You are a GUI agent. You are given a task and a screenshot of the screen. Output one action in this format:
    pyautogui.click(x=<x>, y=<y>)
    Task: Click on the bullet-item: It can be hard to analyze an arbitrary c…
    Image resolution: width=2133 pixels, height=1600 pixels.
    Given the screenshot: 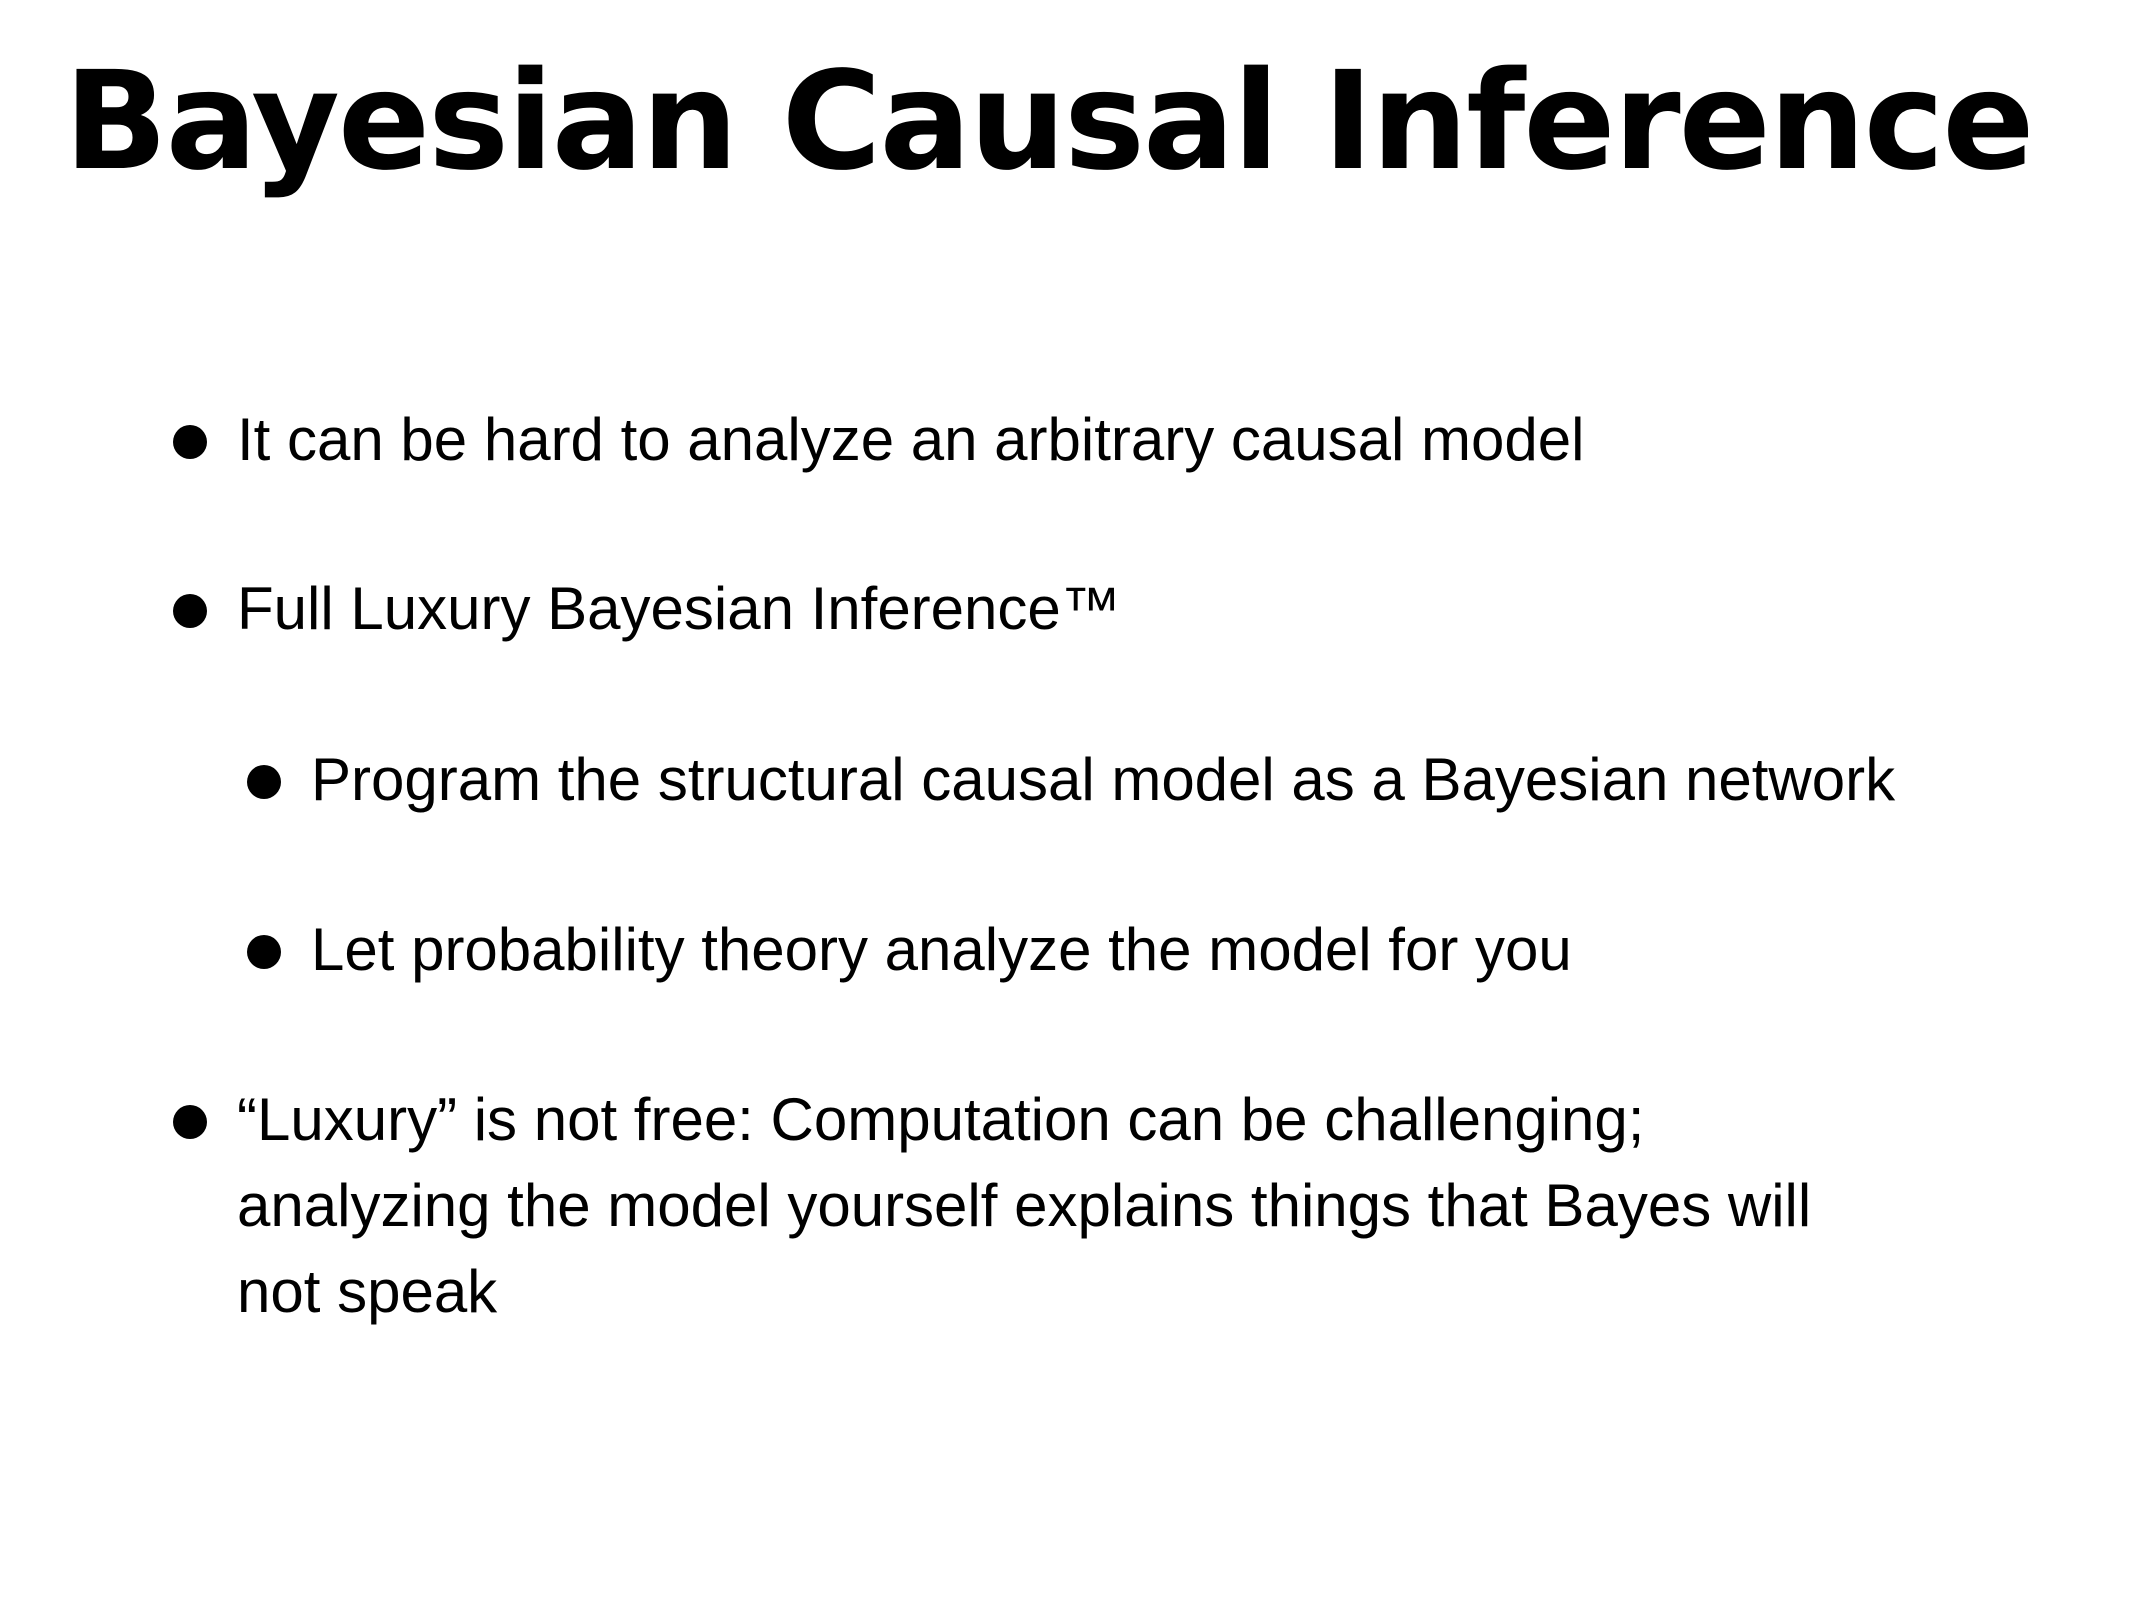 What is the action you would take?
    pyautogui.click(x=879, y=440)
    